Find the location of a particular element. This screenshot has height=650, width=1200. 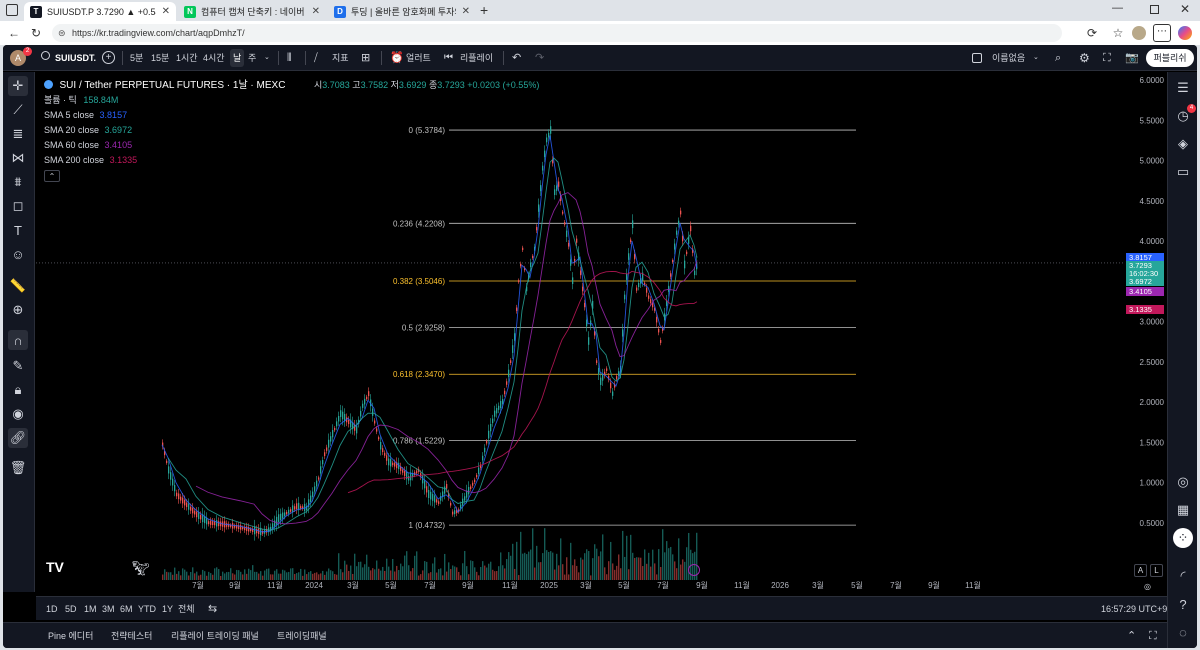

chart-type-icon: ⫴ is located at coordinates (289, 58).